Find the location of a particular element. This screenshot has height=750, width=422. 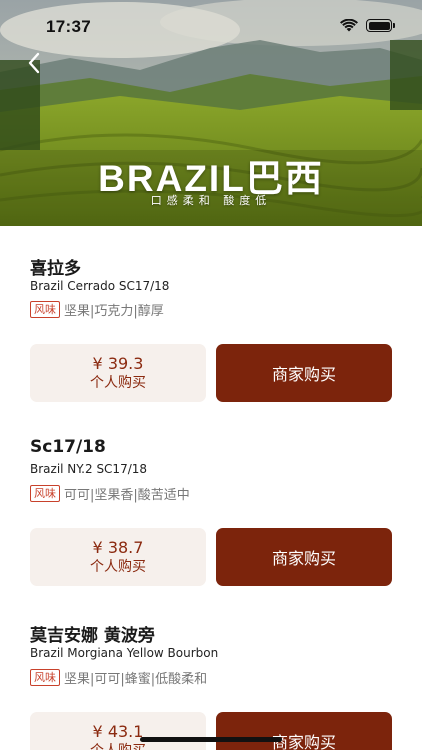

status-icons is located at coordinates (367, 25).